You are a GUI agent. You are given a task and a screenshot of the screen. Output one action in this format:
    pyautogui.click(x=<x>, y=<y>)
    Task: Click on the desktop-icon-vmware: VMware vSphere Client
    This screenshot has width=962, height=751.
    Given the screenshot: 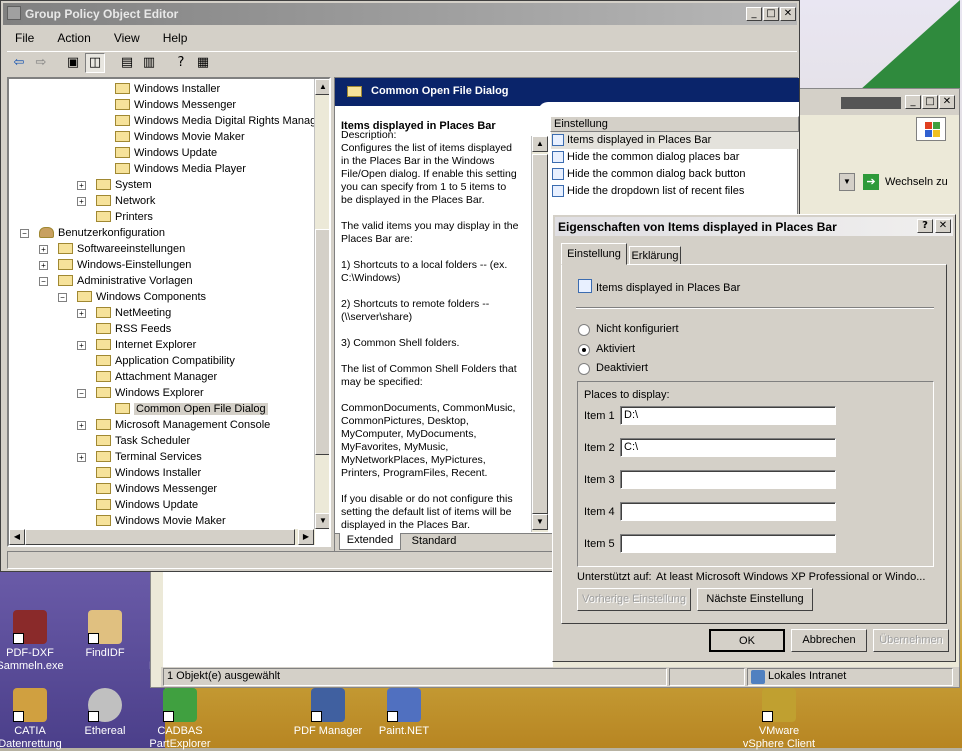 What is the action you would take?
    pyautogui.click(x=779, y=719)
    